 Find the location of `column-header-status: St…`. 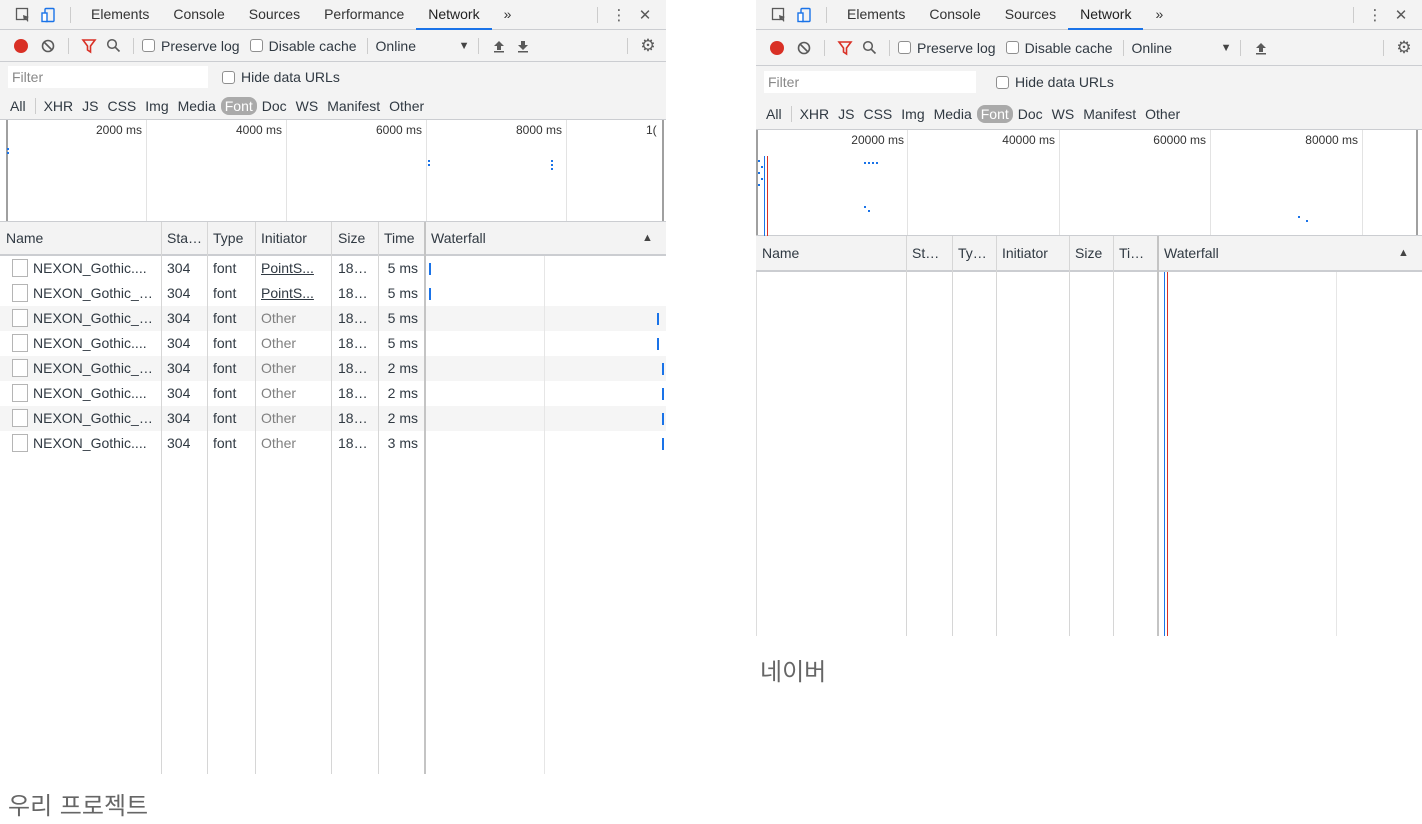

column-header-status: St… is located at coordinates (929, 253).